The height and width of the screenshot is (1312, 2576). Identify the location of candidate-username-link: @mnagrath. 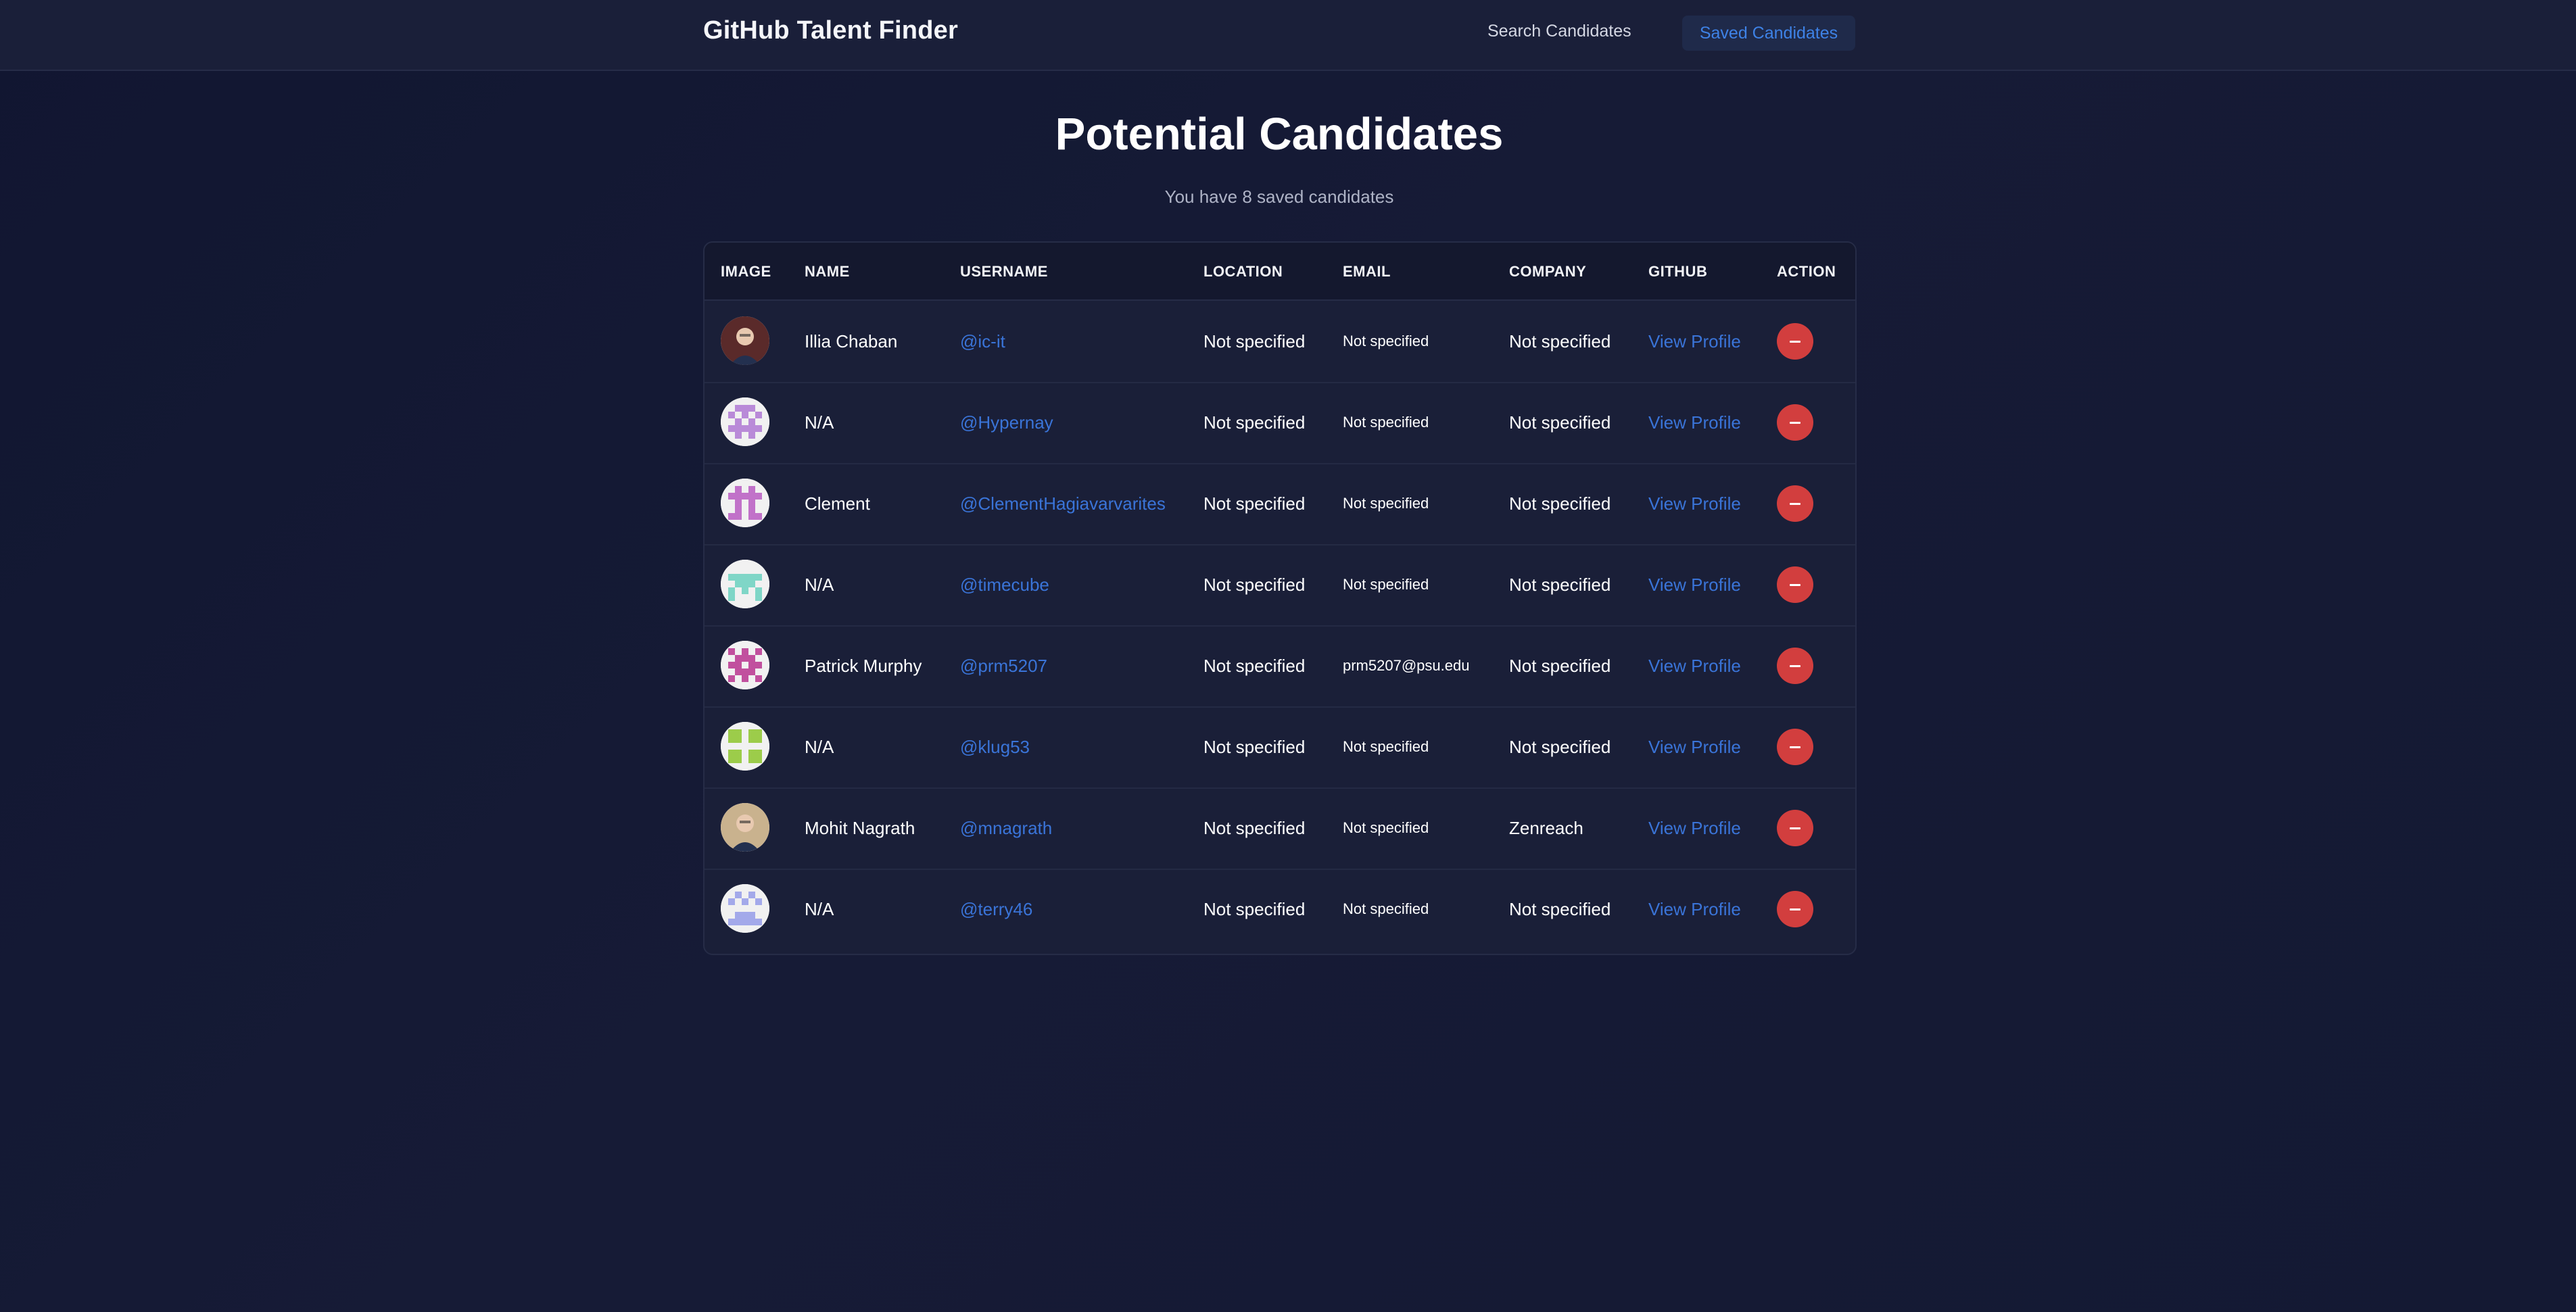
(1006, 828).